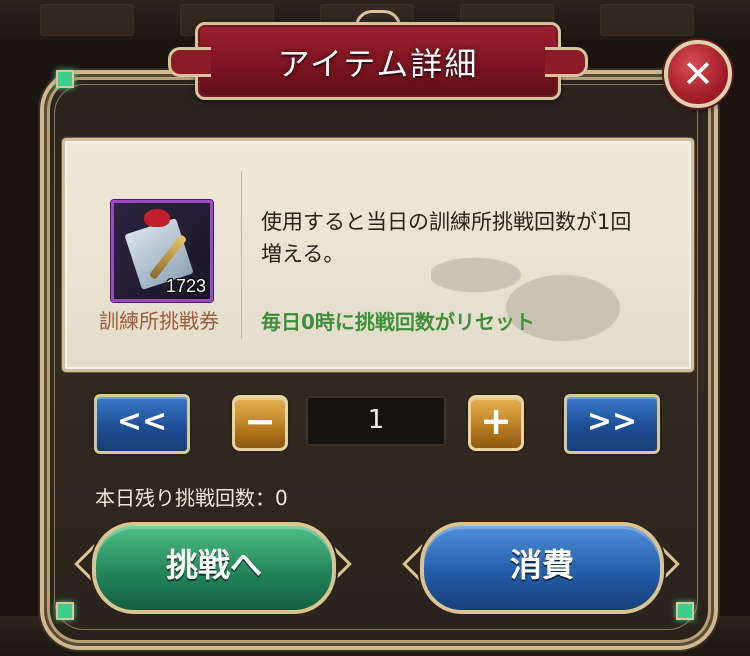 This screenshot has width=750, height=656. What do you see at coordinates (241, 255) in the screenshot?
I see `panel-divider` at bounding box center [241, 255].